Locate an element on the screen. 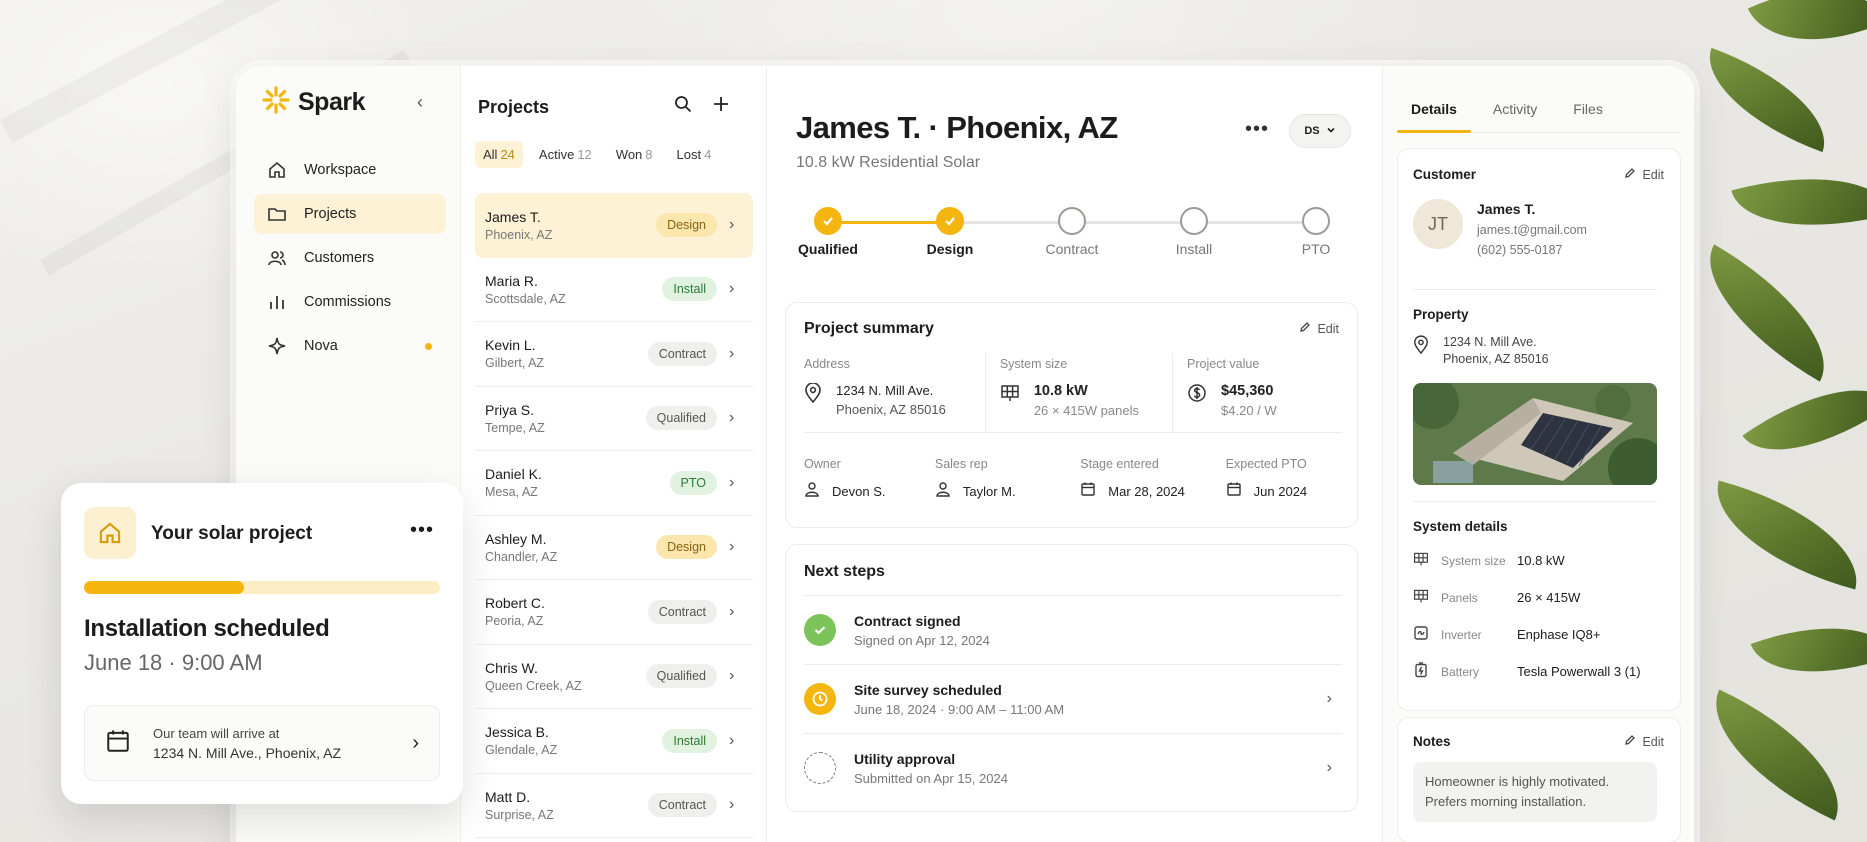 The width and height of the screenshot is (1867, 842). brand-name: Spark is located at coordinates (331, 102).